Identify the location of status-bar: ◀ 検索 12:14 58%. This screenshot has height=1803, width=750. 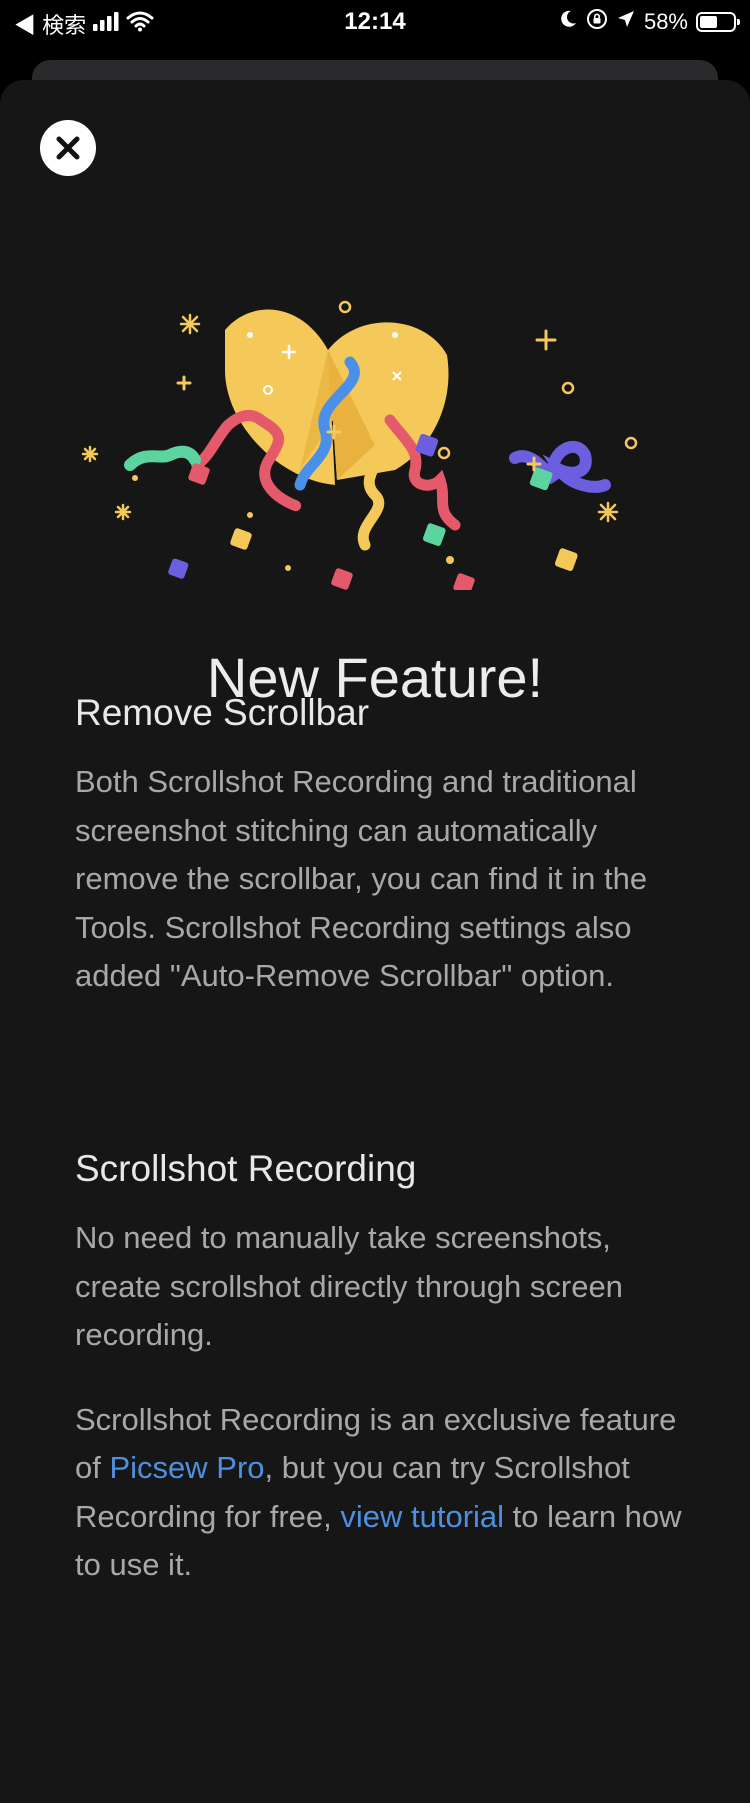
(375, 22).